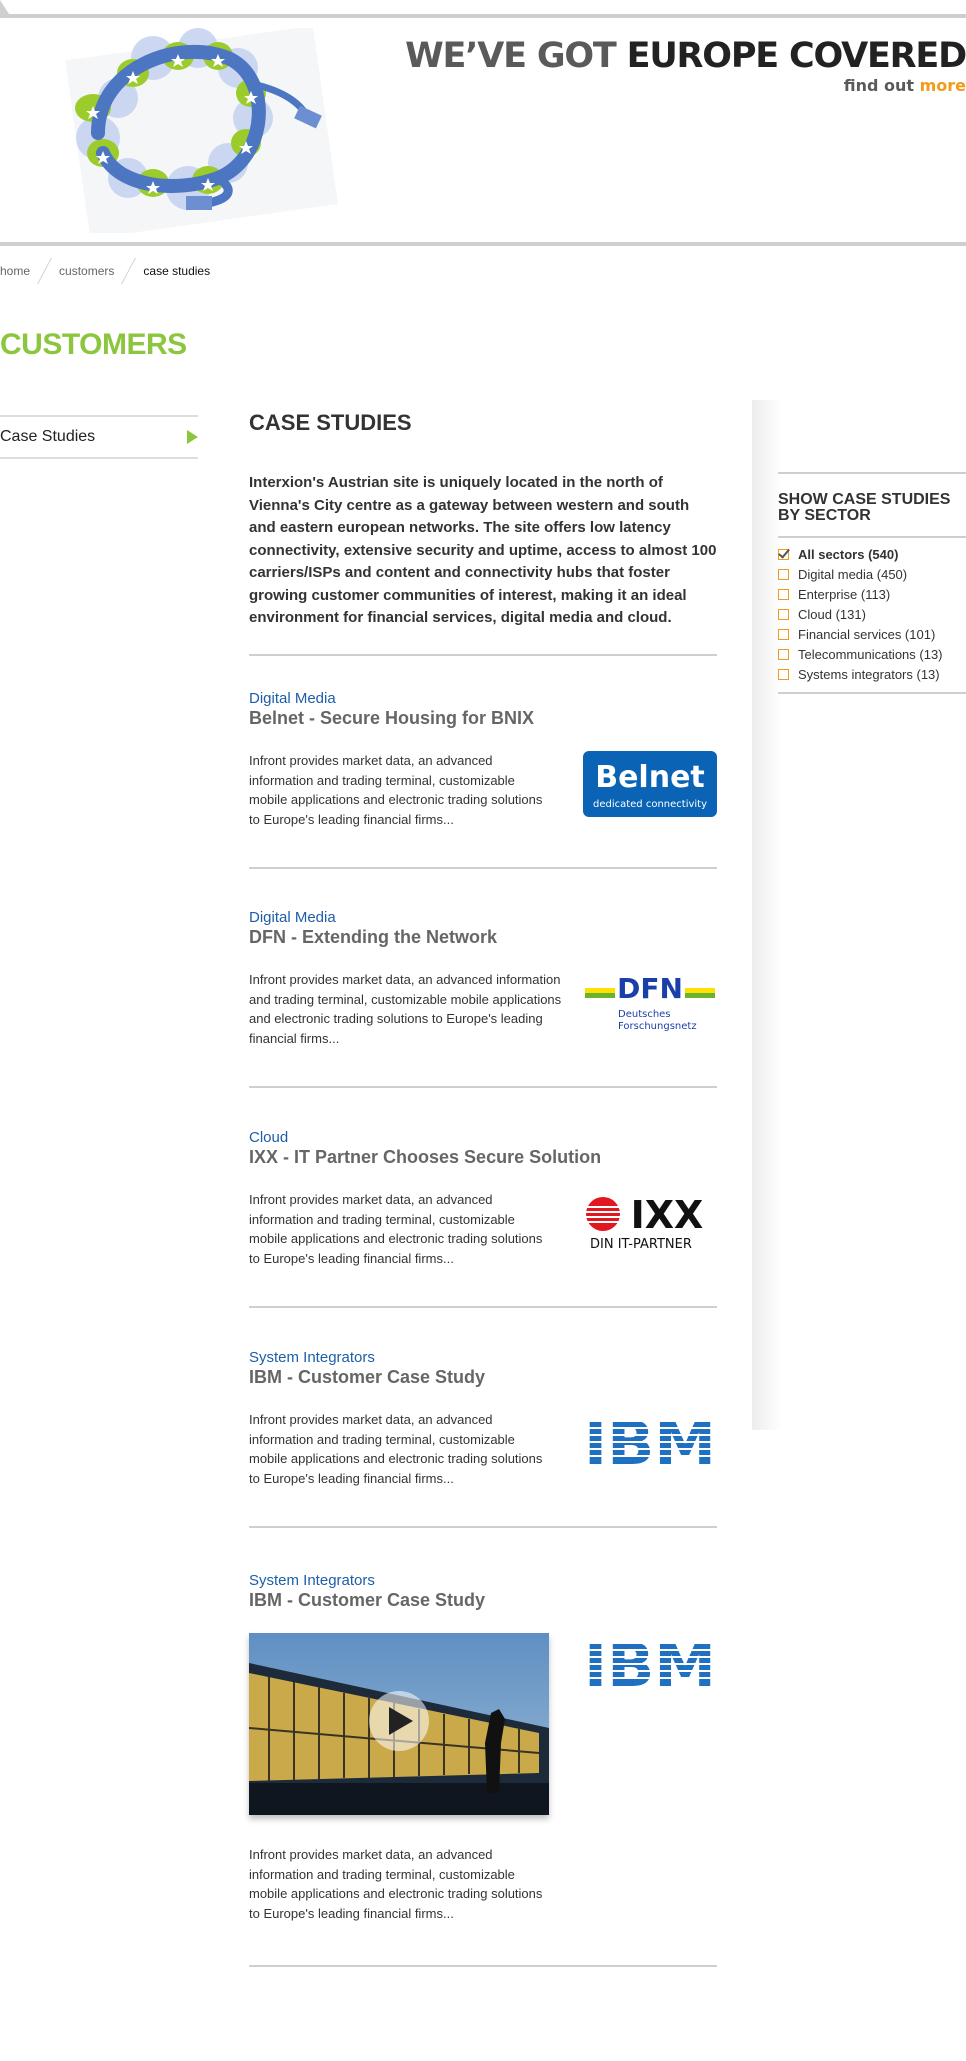  I want to click on filter-enterprise: Enterprise (113), so click(872, 594).